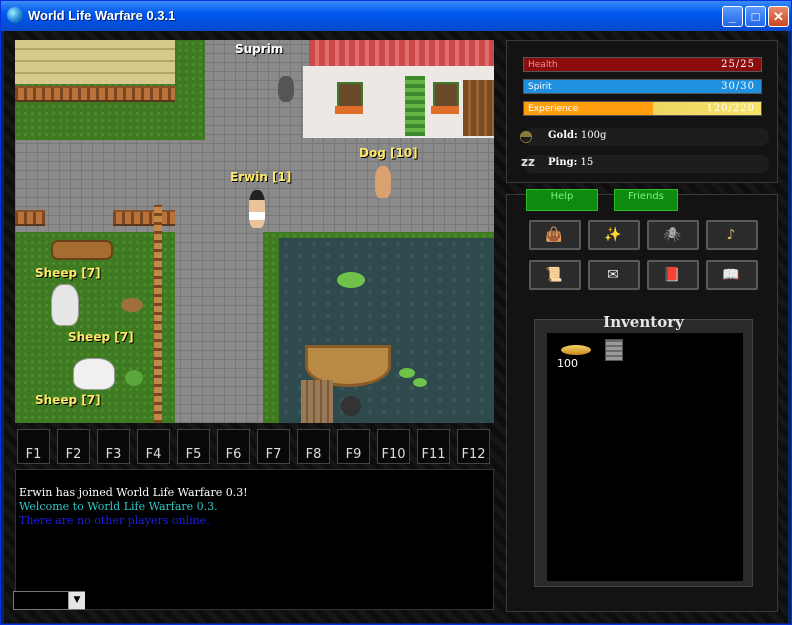  What do you see at coordinates (401, 53) in the screenshot?
I see `house-roof` at bounding box center [401, 53].